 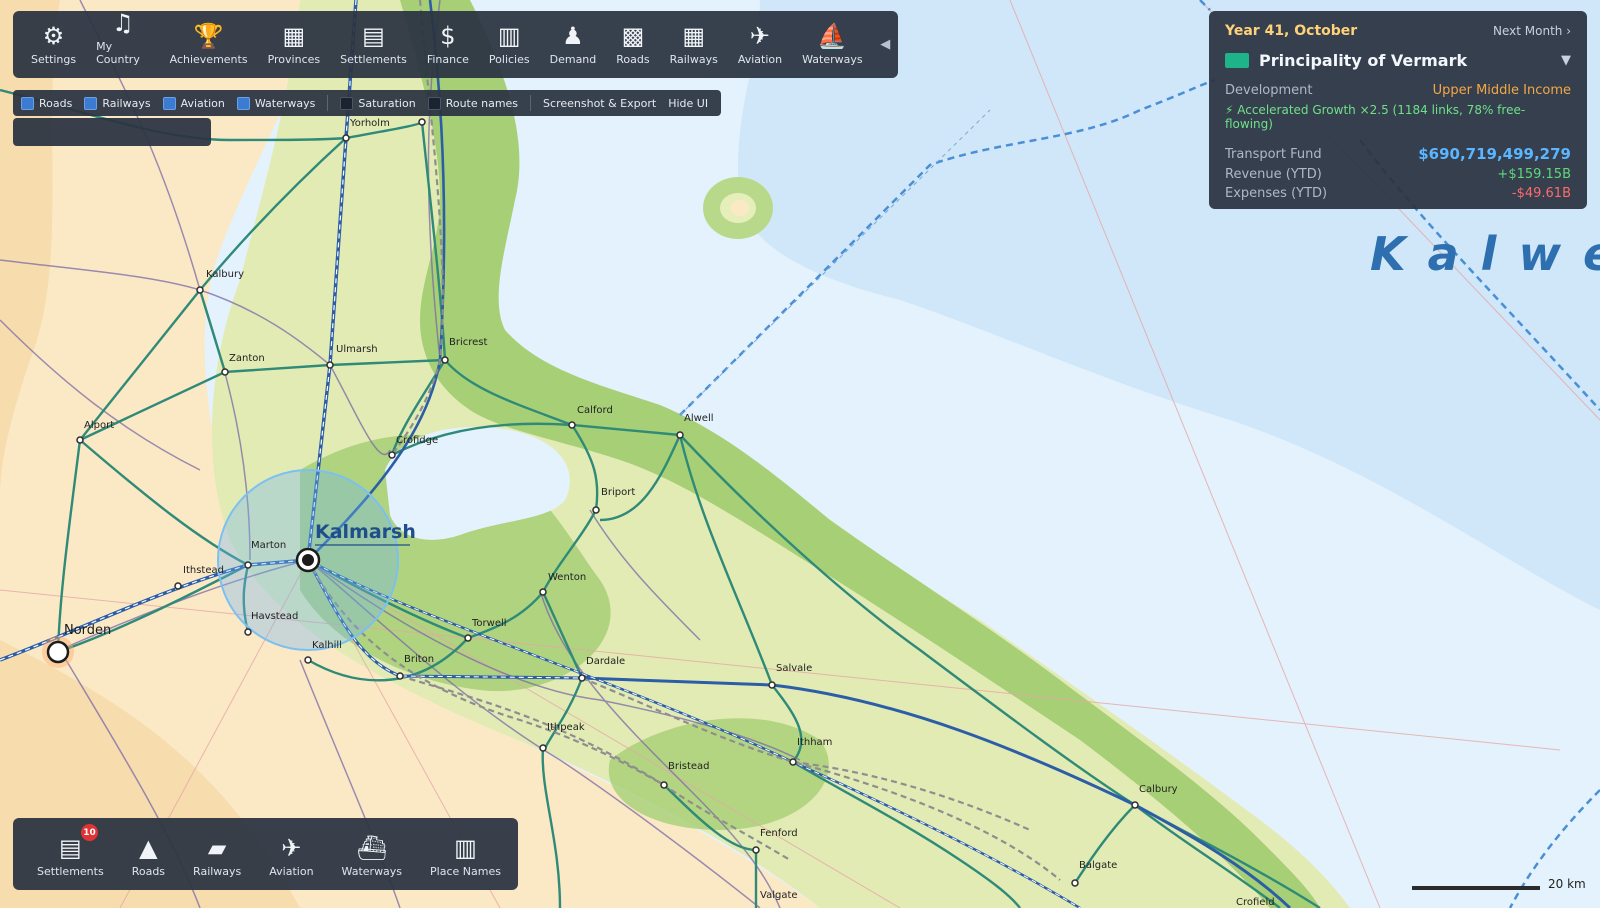 What do you see at coordinates (633, 36) in the screenshot?
I see `roads-icon: ▩` at bounding box center [633, 36].